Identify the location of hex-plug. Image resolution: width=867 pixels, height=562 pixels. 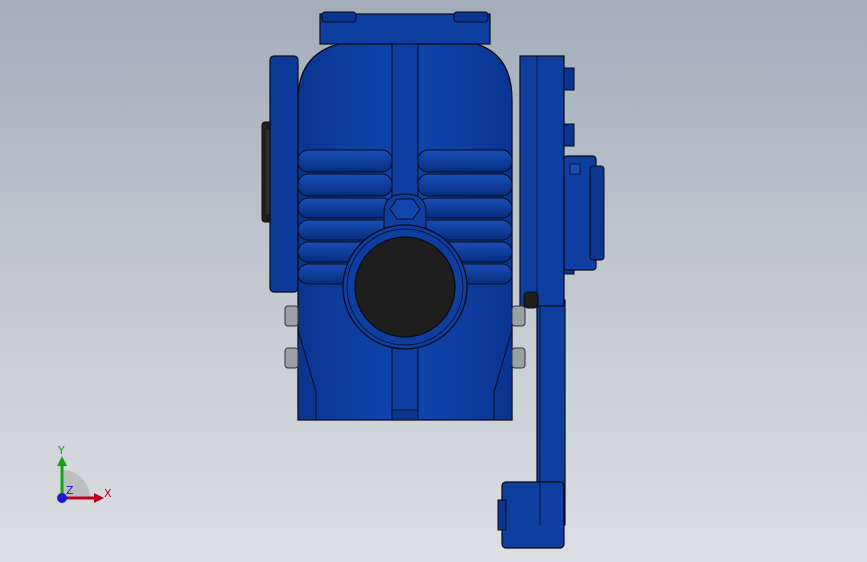
(405, 211).